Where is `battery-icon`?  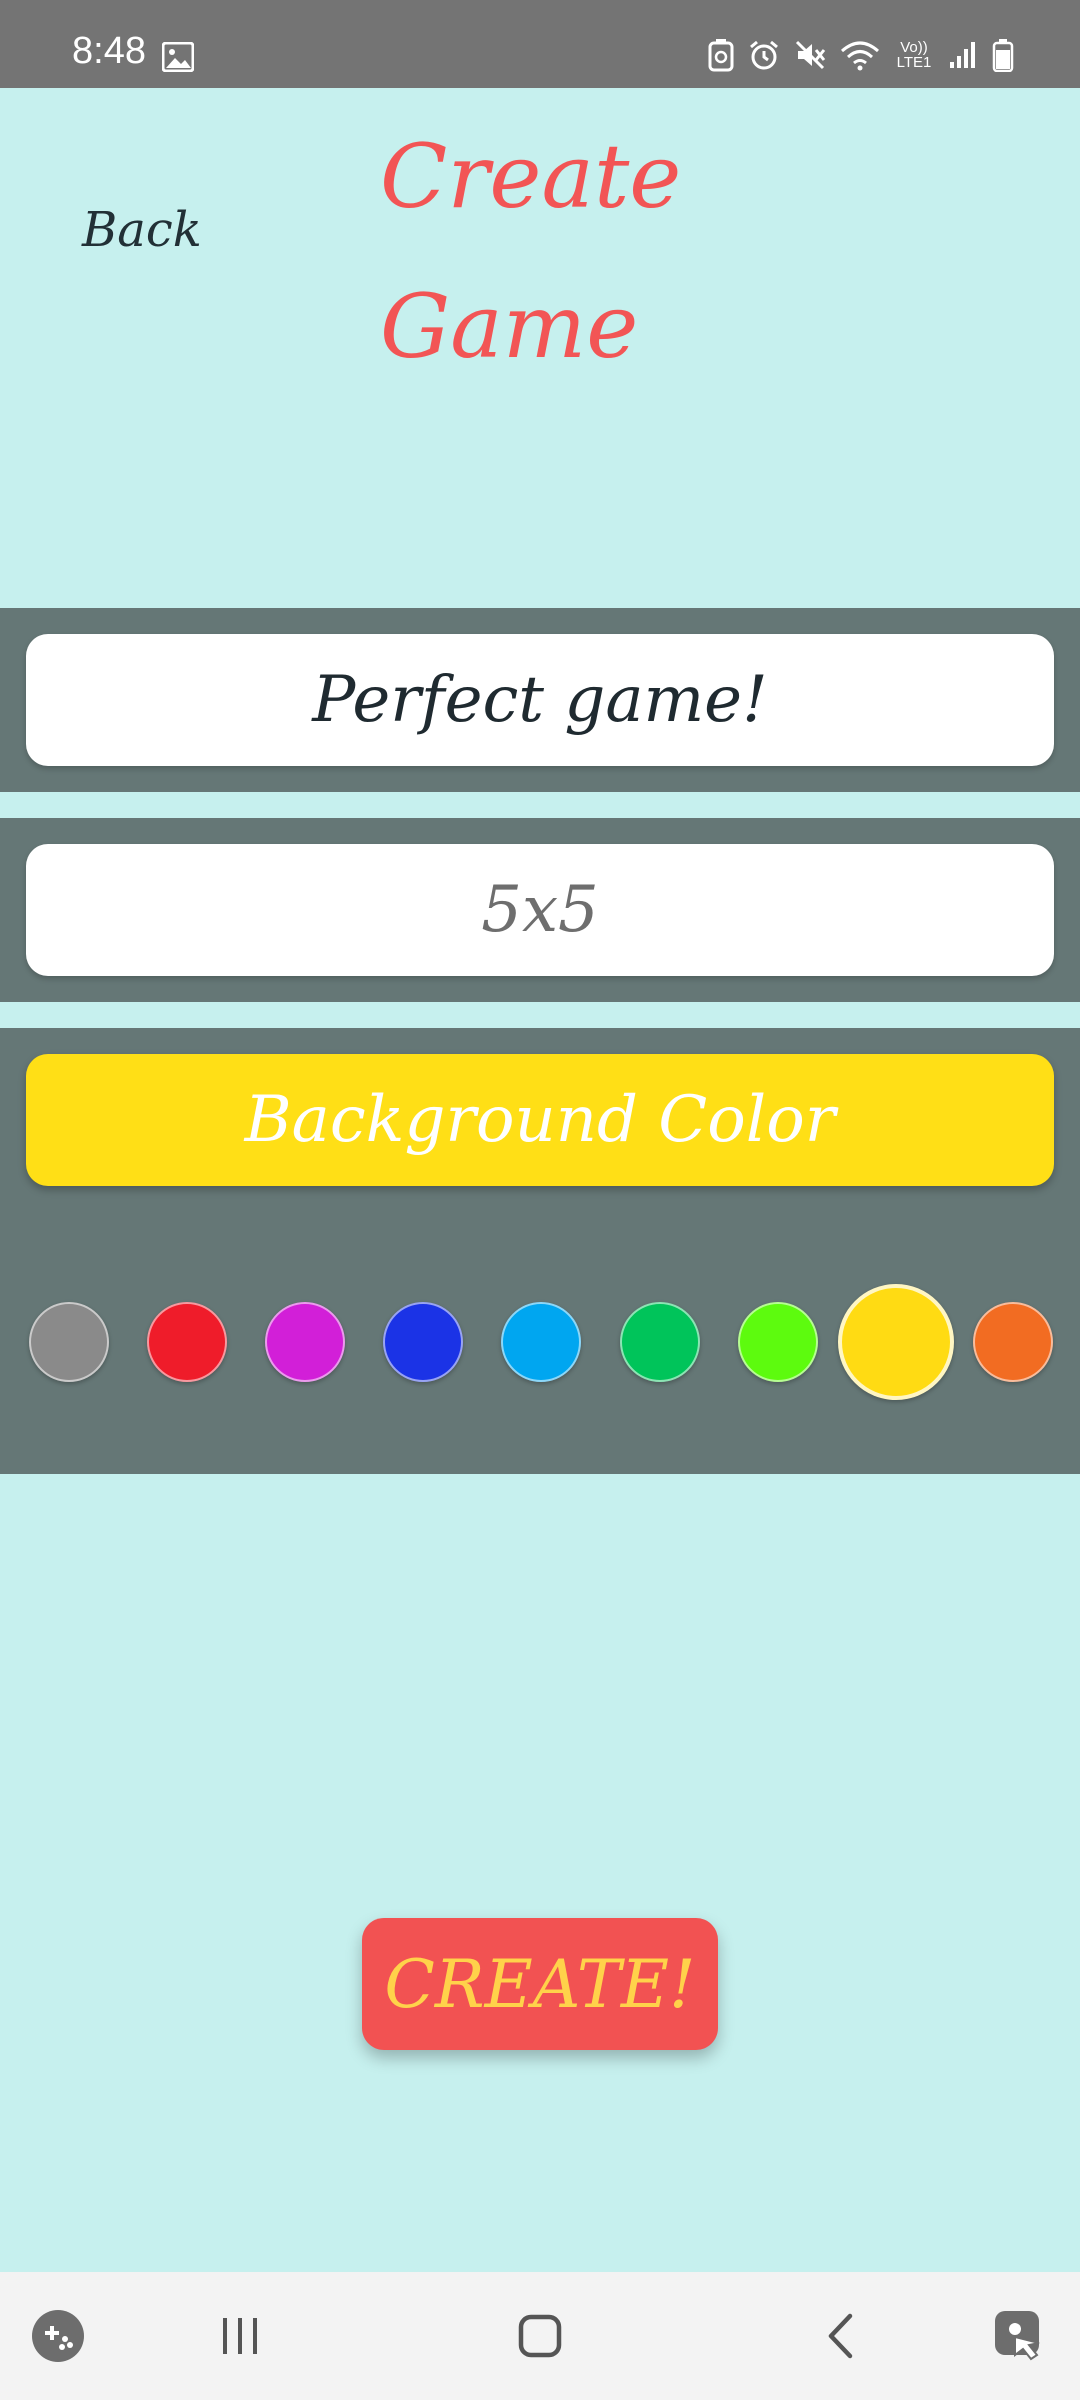
battery-icon is located at coordinates (1003, 55).